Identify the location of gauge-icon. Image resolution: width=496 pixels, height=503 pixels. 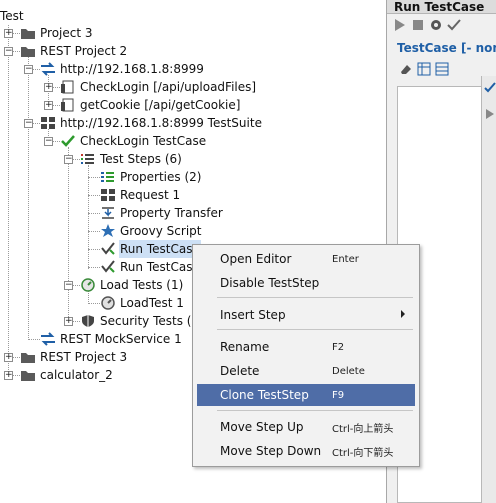
(88, 285).